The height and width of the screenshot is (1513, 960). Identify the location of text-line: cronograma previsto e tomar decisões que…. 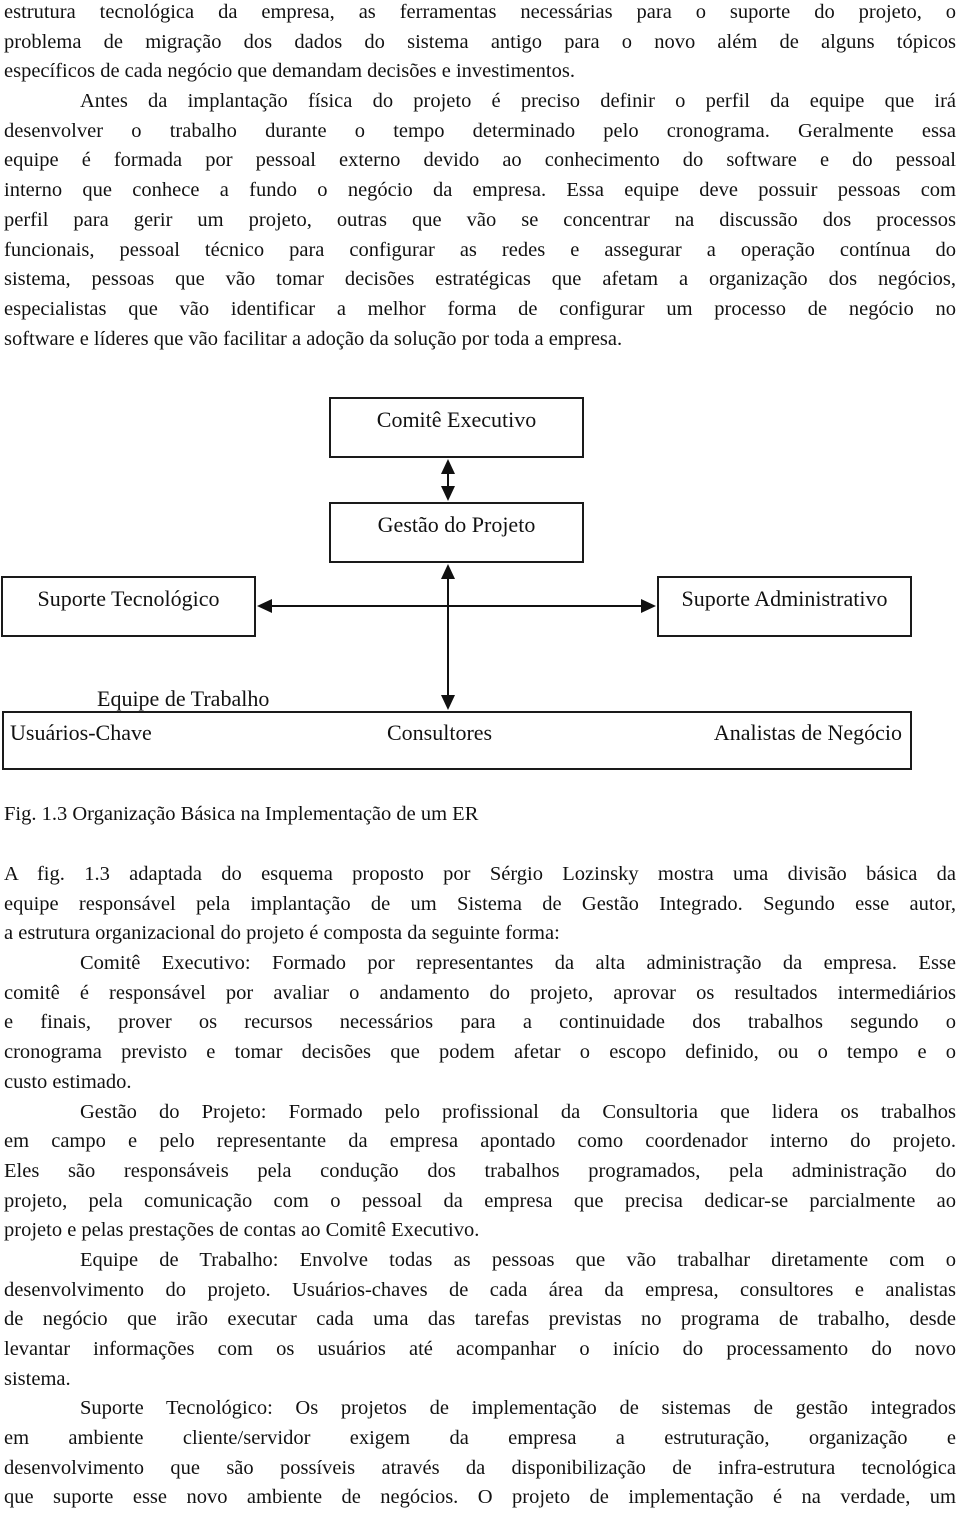
(480, 1052).